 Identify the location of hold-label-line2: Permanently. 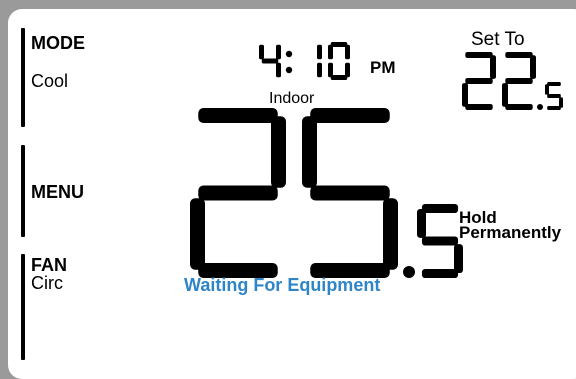
(510, 232).